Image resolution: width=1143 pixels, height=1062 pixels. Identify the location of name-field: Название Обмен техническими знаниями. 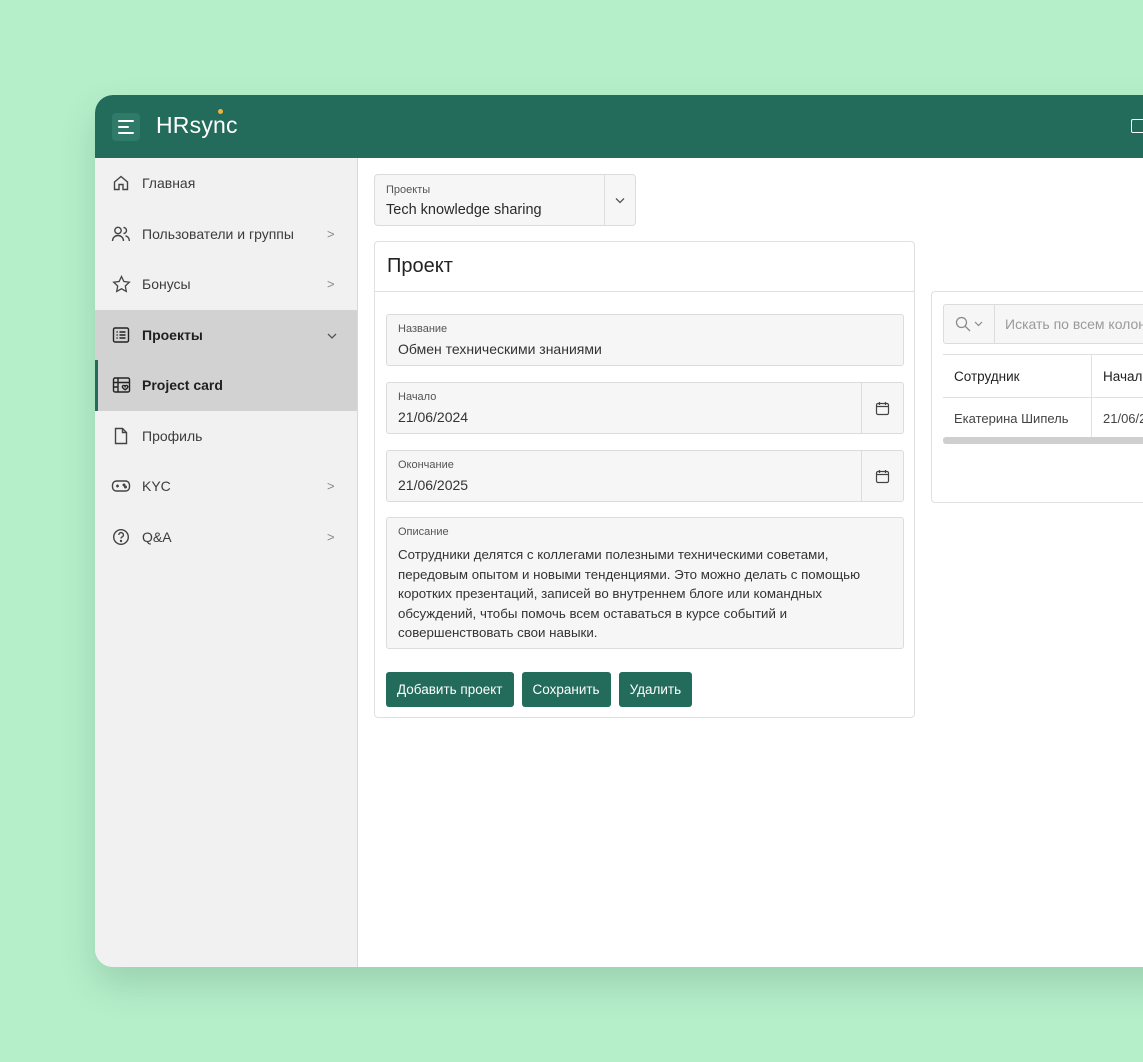
(645, 340).